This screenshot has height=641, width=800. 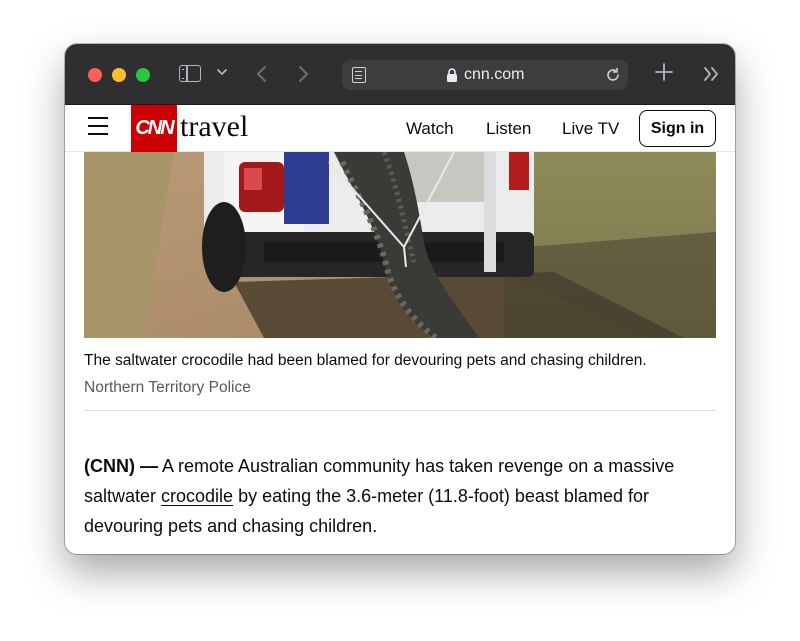 I want to click on back-button, so click(x=262, y=74).